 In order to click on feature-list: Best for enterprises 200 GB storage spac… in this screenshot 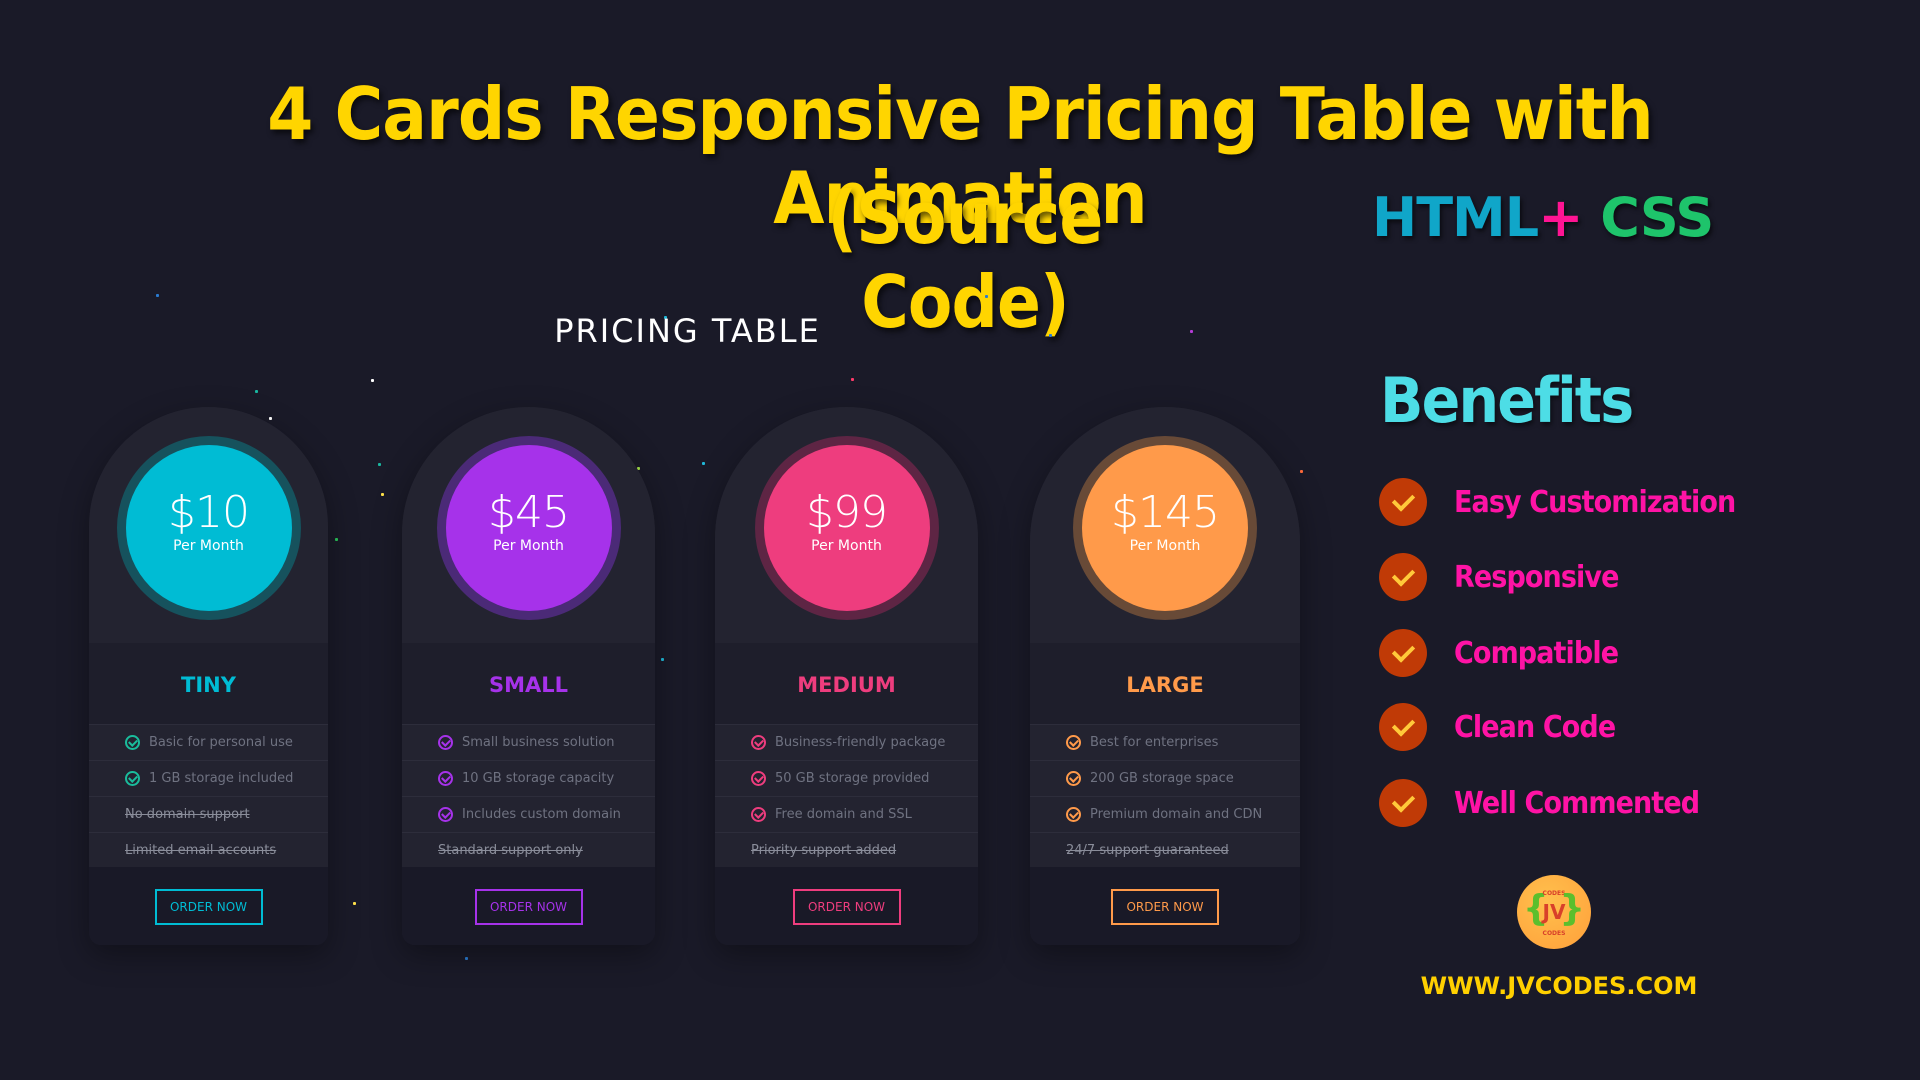, I will do `click(1165, 795)`.